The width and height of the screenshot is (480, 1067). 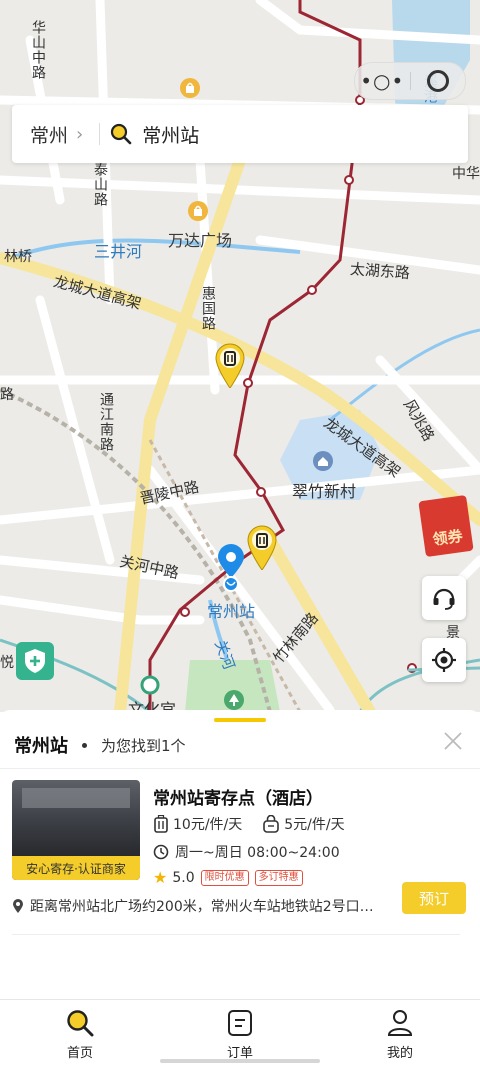 I want to click on map-label-huashan-road: 华山中路, so click(x=38, y=50).